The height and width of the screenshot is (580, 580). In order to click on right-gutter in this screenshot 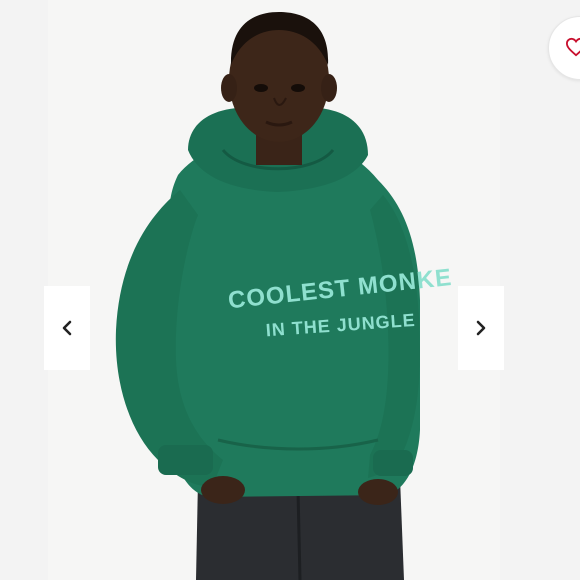, I will do `click(540, 290)`.